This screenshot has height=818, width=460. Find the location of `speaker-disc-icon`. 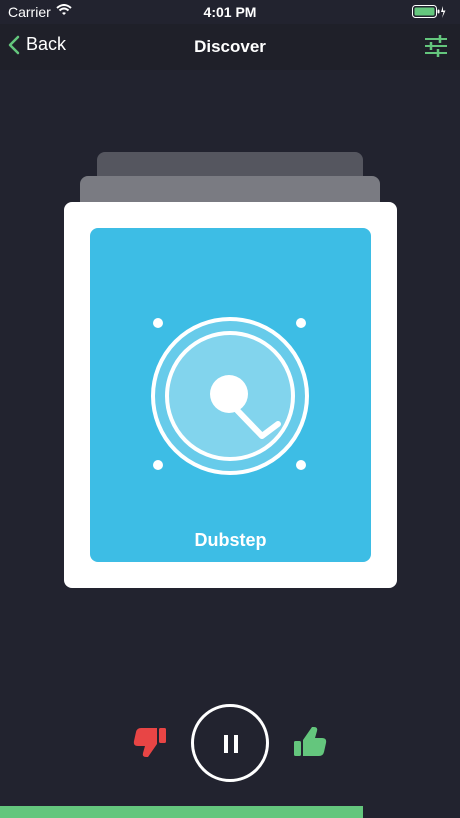

speaker-disc-icon is located at coordinates (230, 396).